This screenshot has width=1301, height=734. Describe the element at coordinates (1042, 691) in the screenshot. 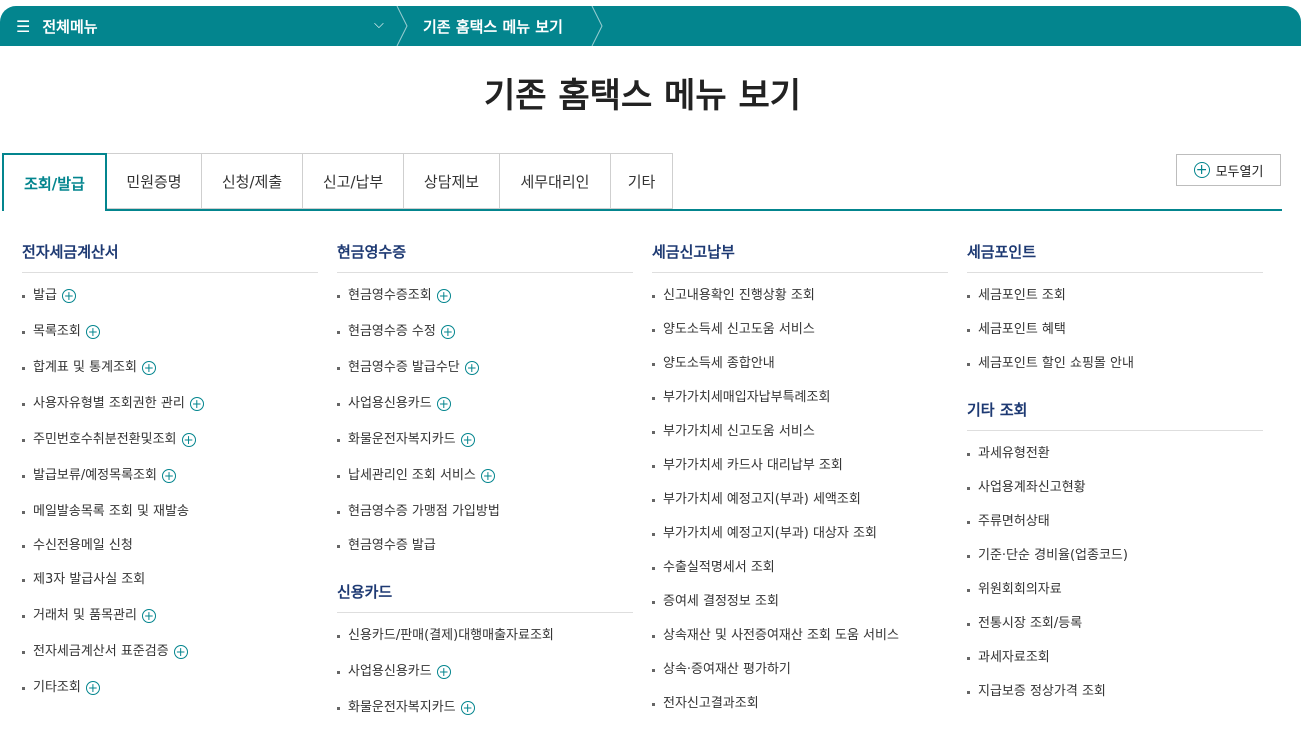

I see `item-label: 지급보증 정상가격 조회` at that location.